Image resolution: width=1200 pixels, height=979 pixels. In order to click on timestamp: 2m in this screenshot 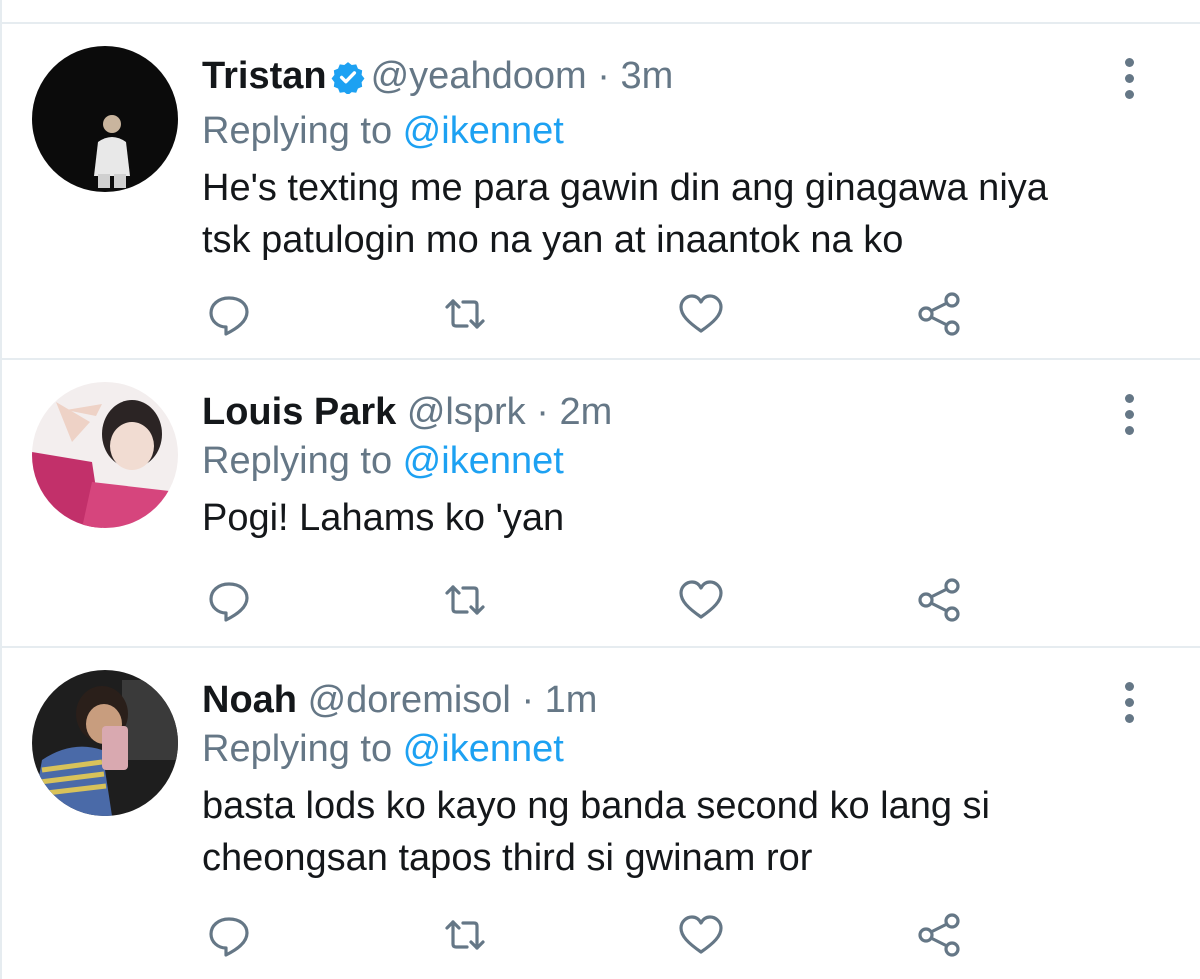, I will do `click(585, 412)`.